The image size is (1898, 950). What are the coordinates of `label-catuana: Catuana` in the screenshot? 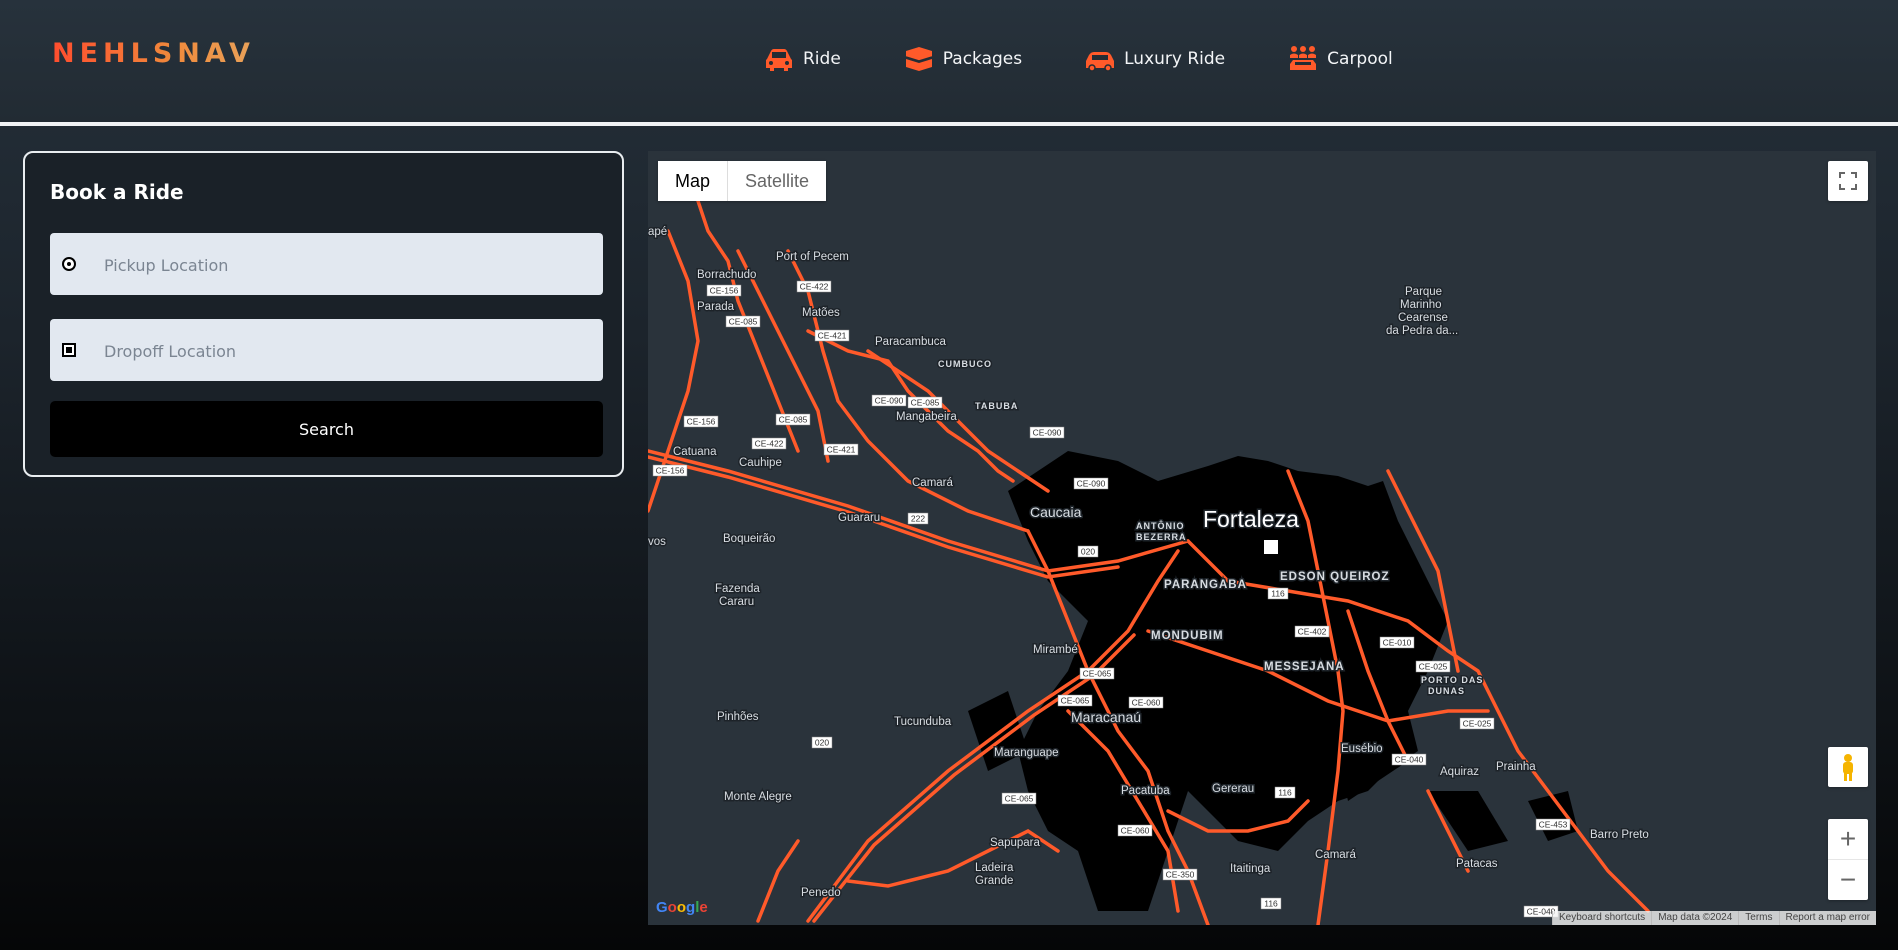 It's located at (695, 452).